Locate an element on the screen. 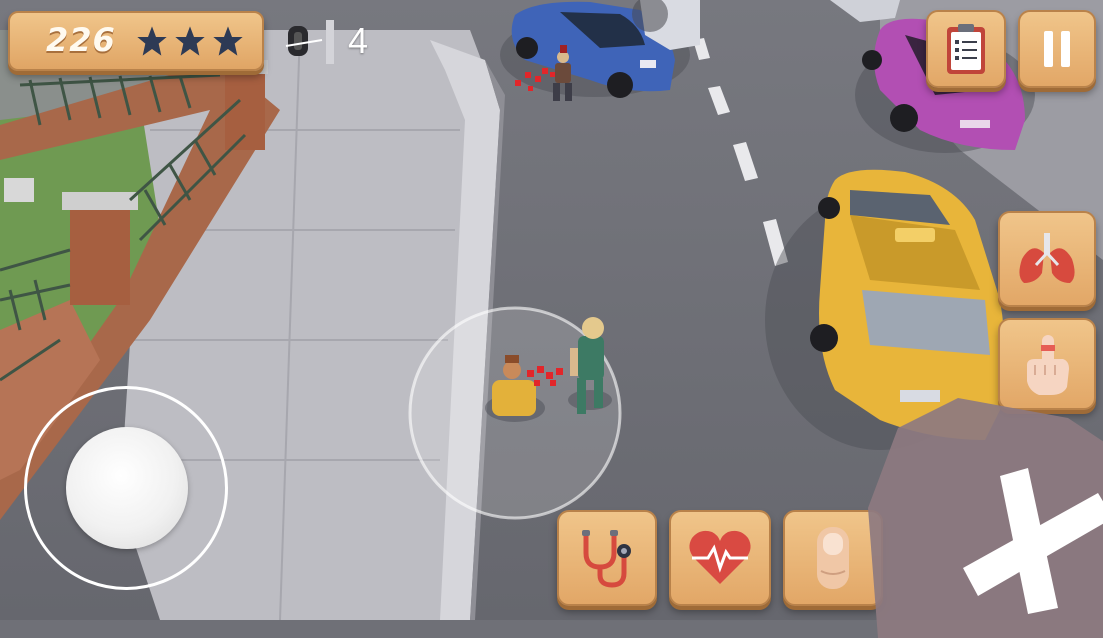 This screenshot has width=1103, height=638. cancel-button is located at coordinates (985, 518).